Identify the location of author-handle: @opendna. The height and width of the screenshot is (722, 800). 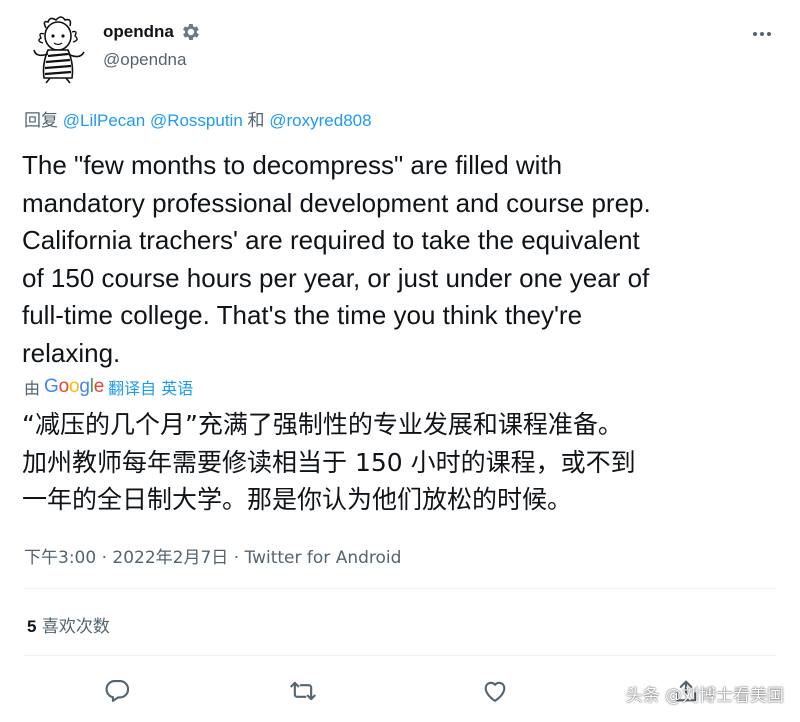
(144, 60).